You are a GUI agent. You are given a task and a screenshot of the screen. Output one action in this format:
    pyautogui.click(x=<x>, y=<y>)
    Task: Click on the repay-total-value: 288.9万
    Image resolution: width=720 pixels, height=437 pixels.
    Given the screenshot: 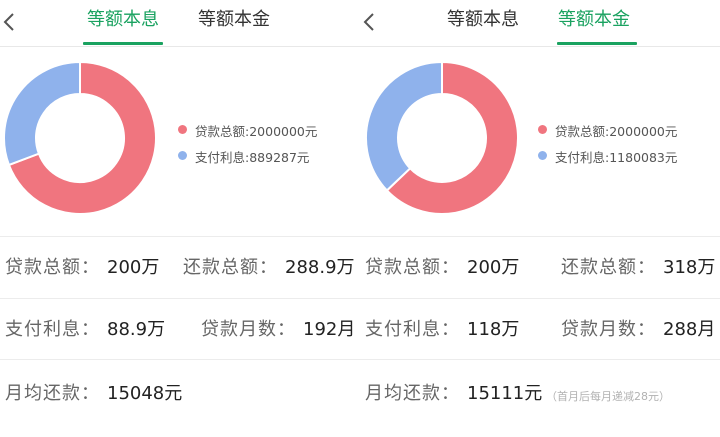 What is the action you would take?
    pyautogui.click(x=320, y=267)
    